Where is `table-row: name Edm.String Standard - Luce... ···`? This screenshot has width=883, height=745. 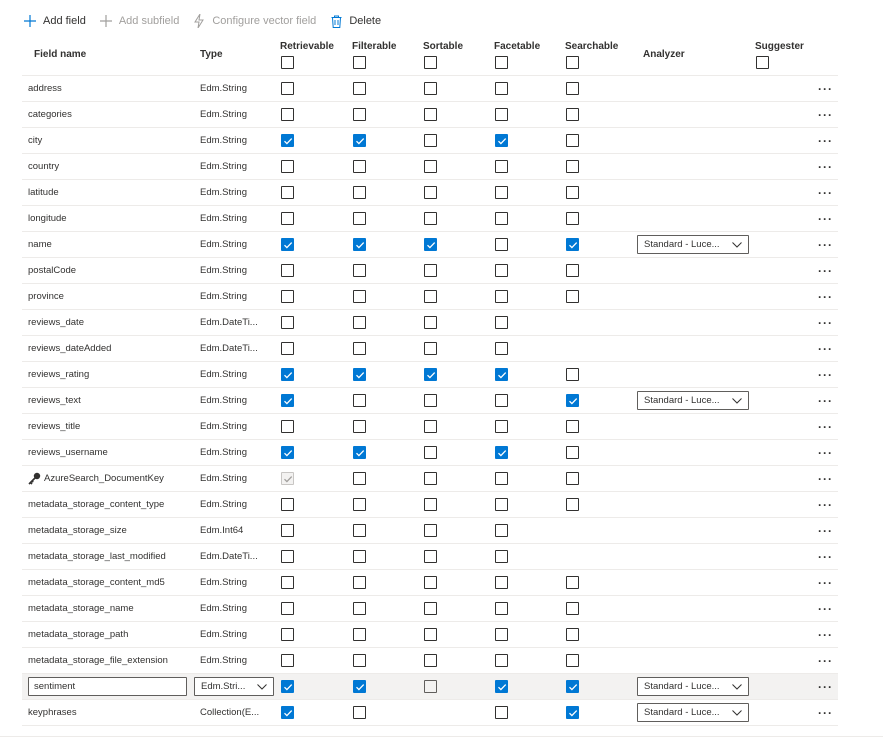
table-row: name Edm.String Standard - Luce... ··· is located at coordinates (430, 245).